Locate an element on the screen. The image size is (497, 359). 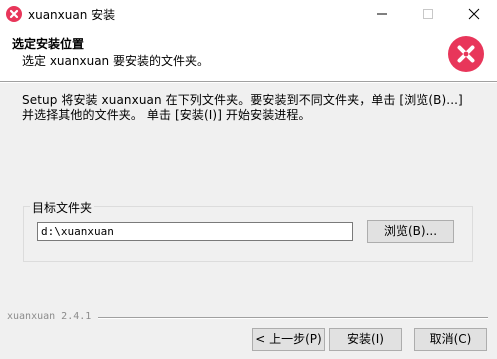
cancel-button: 取消(C) is located at coordinates (450, 339).